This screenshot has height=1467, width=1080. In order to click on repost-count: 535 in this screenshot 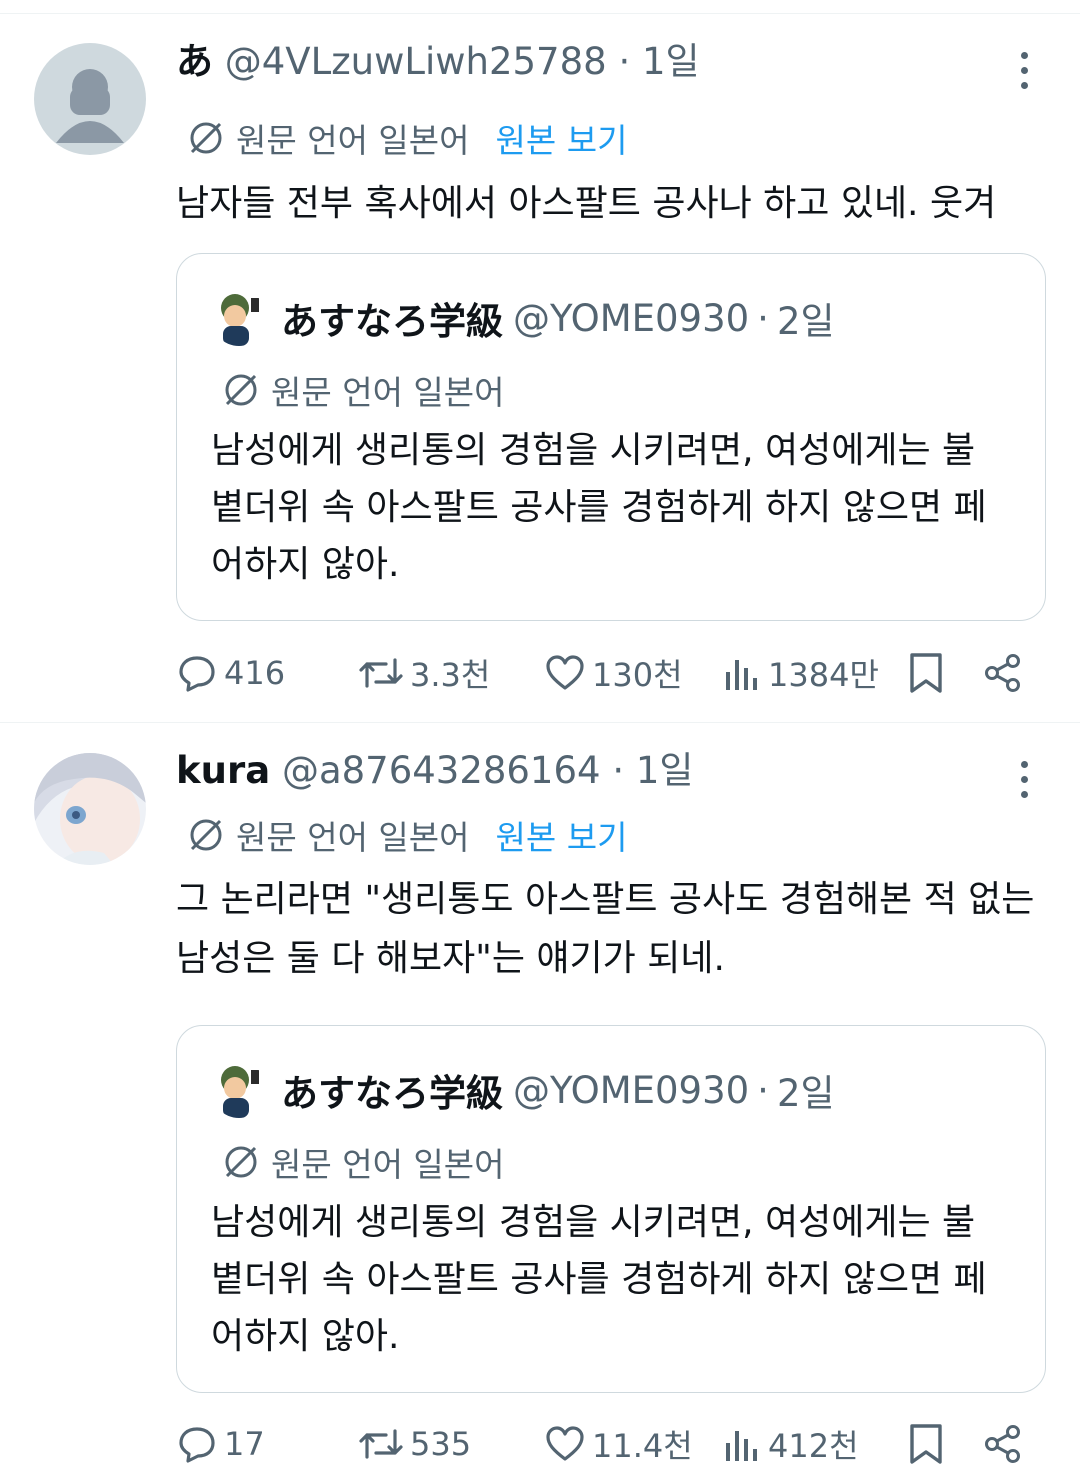, I will do `click(441, 1444)`.